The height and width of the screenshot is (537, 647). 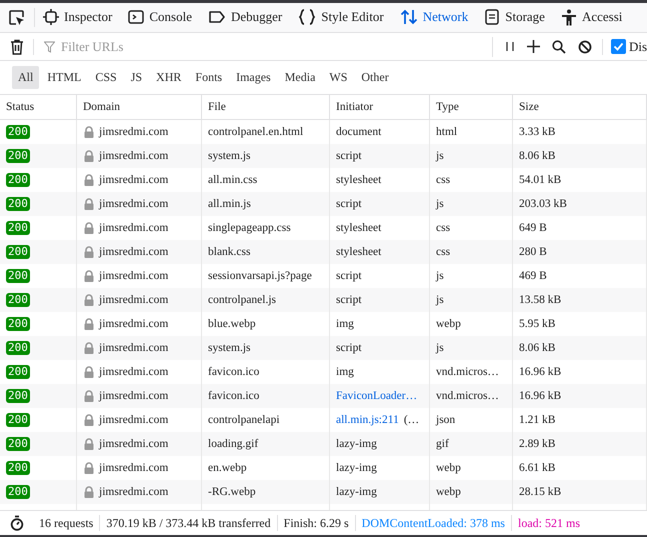 I want to click on type-filter-button: HTML, so click(x=64, y=77).